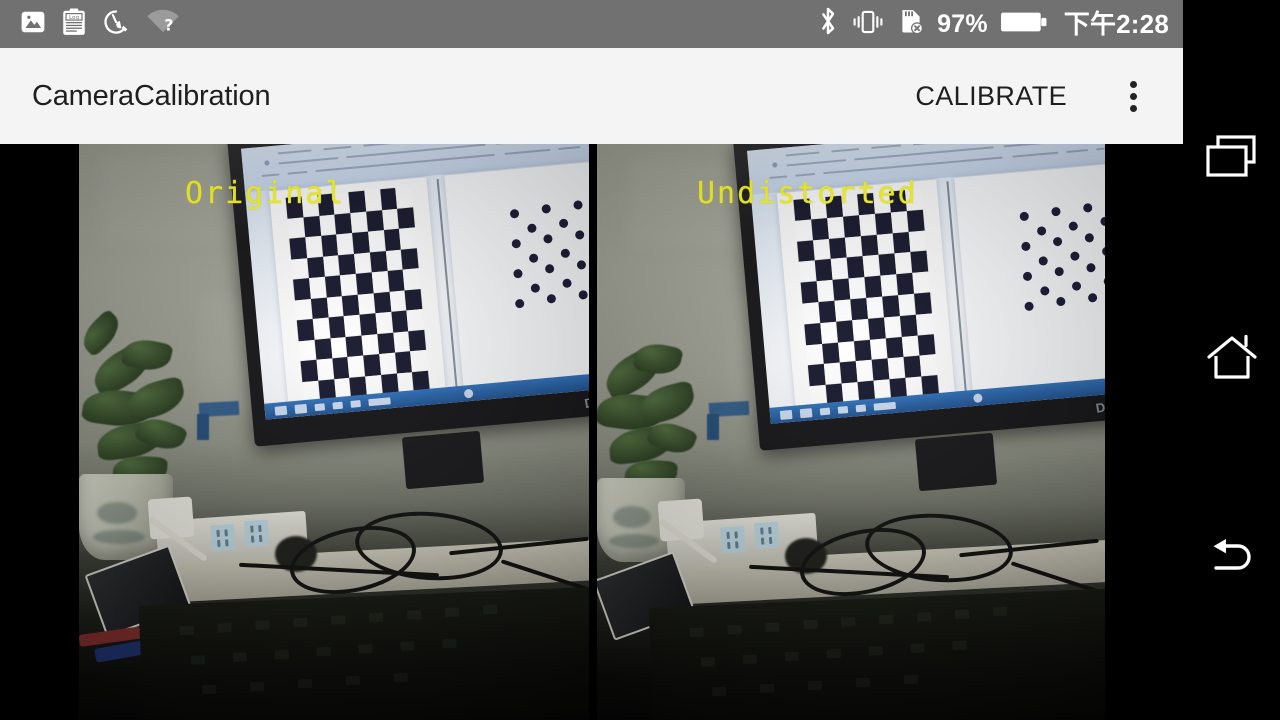  I want to click on vibrate-icon, so click(868, 24).